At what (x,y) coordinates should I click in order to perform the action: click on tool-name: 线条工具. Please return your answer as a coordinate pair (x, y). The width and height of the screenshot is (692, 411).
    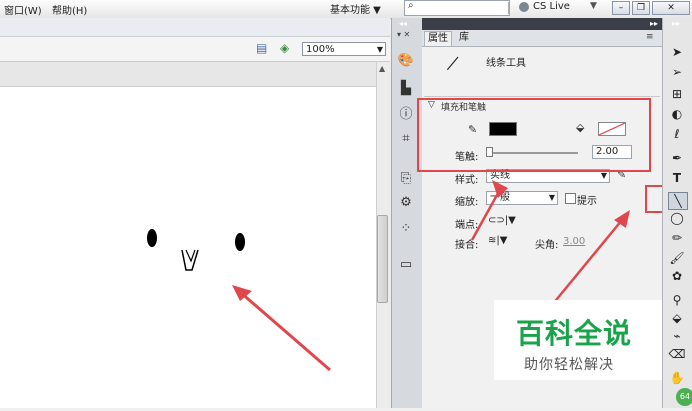
    Looking at the image, I should click on (506, 63).